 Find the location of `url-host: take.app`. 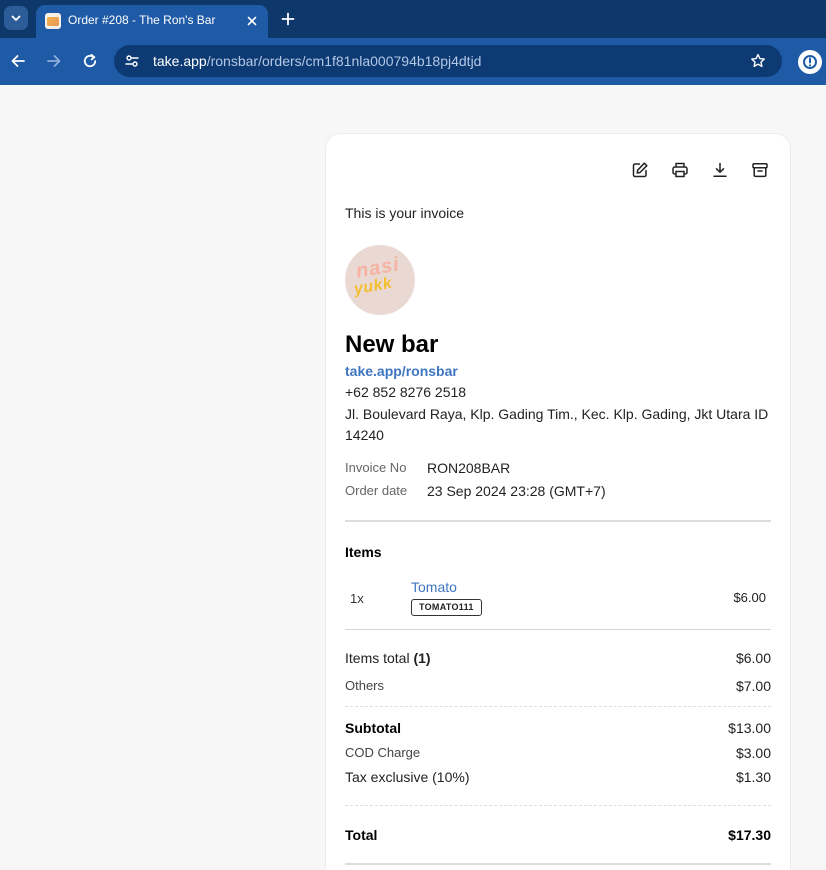

url-host: take.app is located at coordinates (180, 61).